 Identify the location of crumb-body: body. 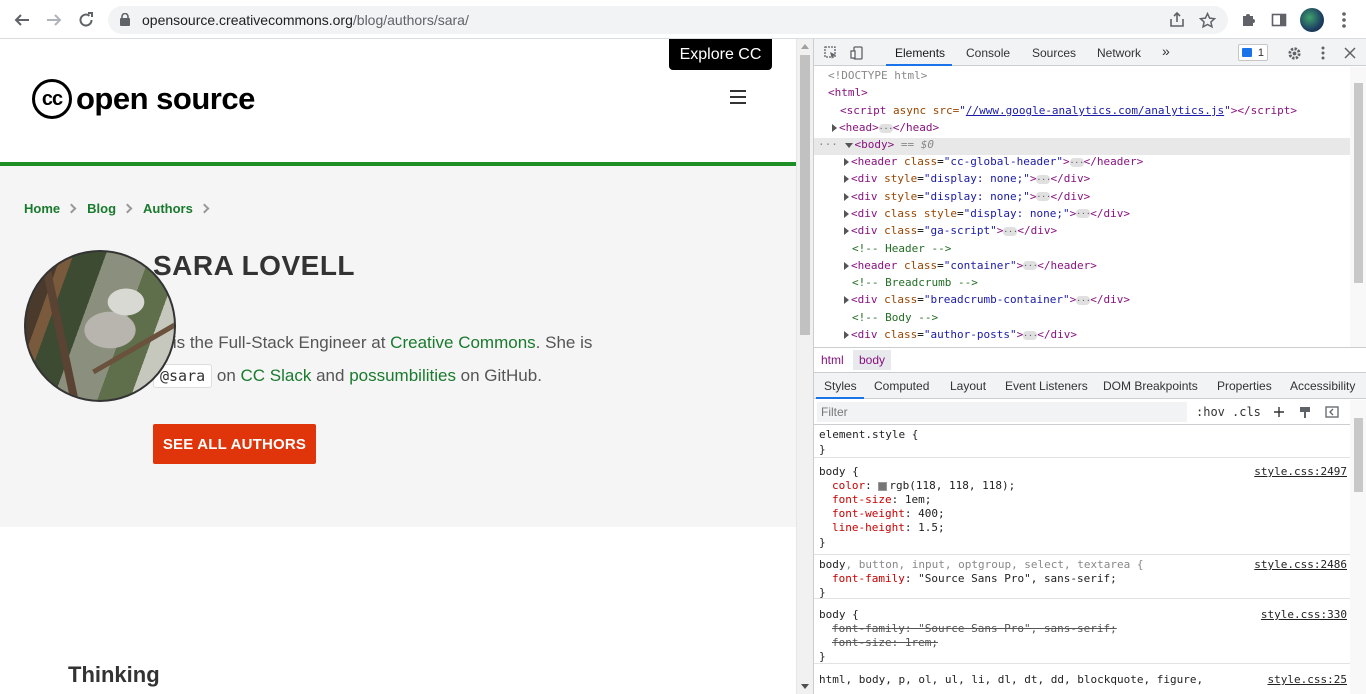
(872, 360).